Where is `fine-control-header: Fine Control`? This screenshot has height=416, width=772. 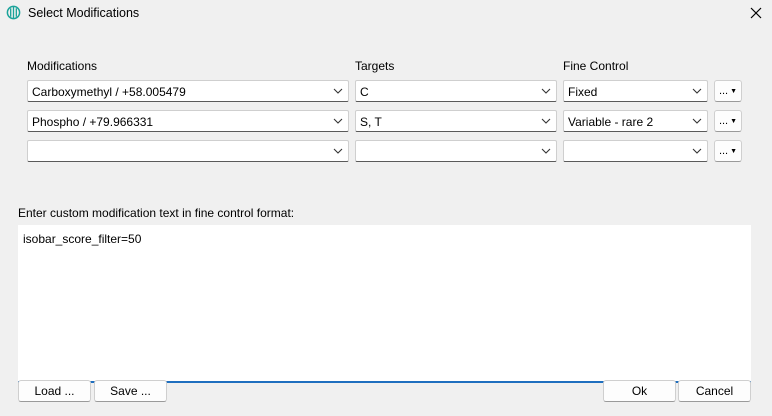
fine-control-header: Fine Control is located at coordinates (596, 66).